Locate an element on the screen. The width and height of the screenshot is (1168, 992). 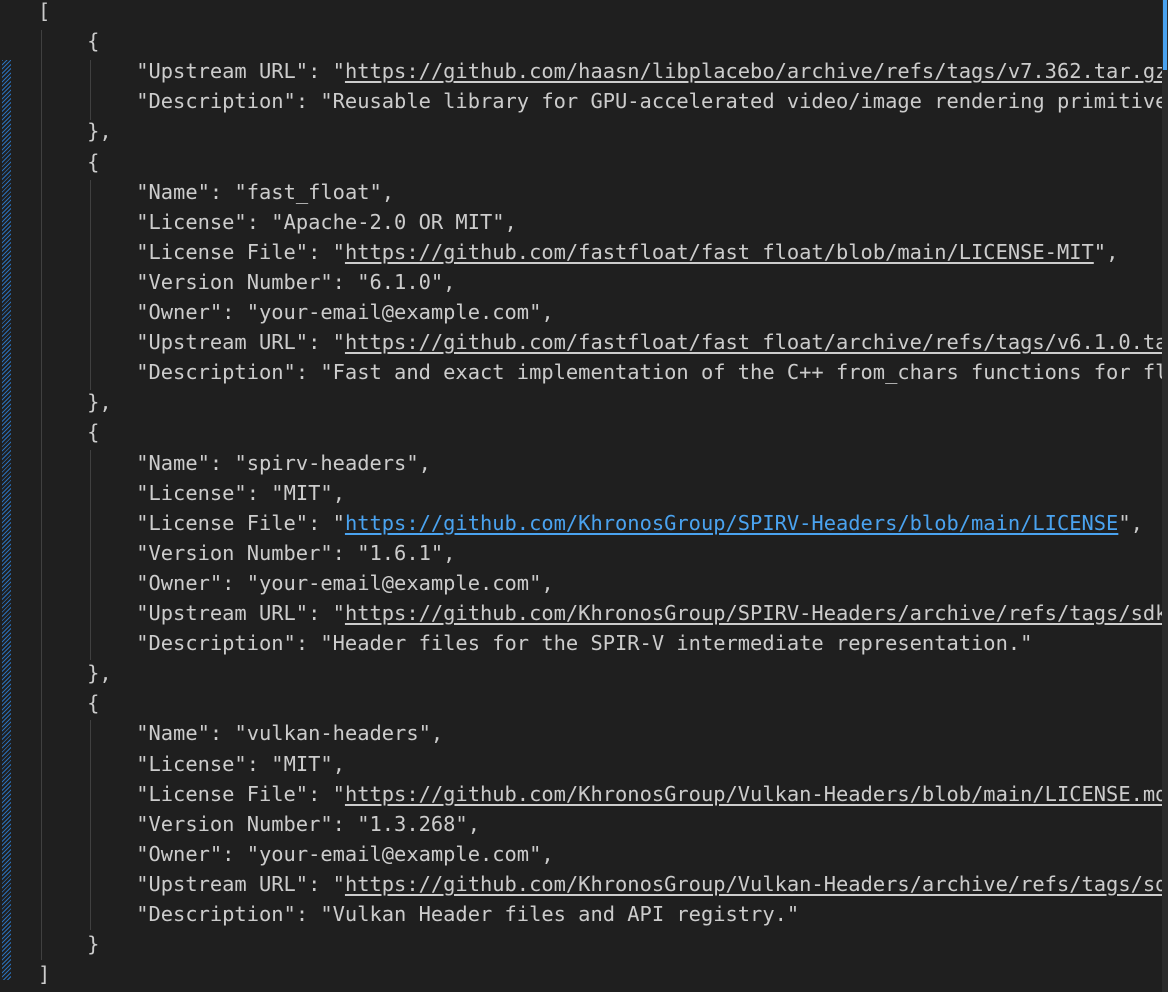
code-line: "Version Number": "1.6.1", is located at coordinates (246, 553).